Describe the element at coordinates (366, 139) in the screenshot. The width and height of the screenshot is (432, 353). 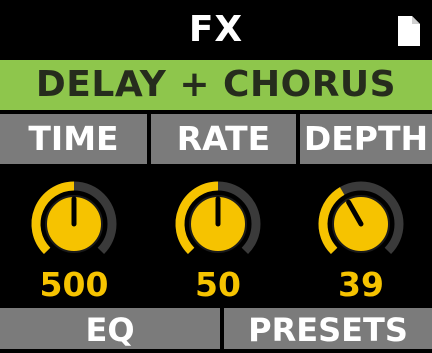
I see `tab-depth: DEPTH` at that location.